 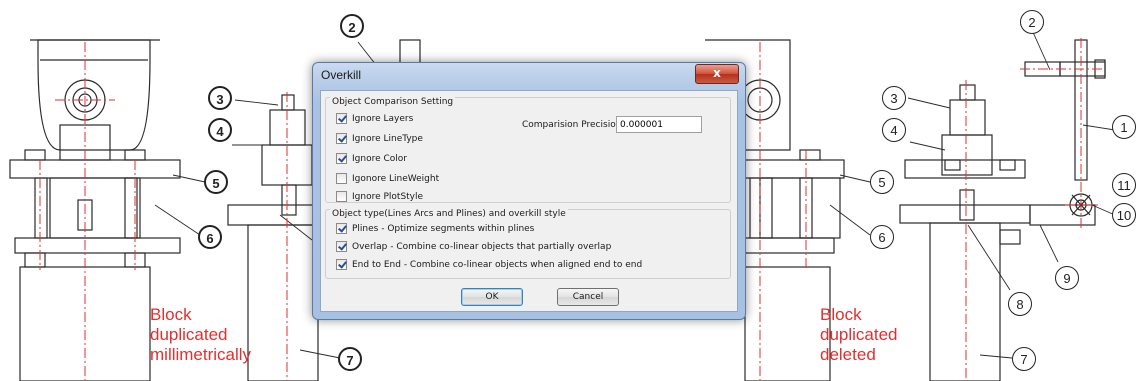 I want to click on callout-right-8: 8, so click(x=1020, y=304).